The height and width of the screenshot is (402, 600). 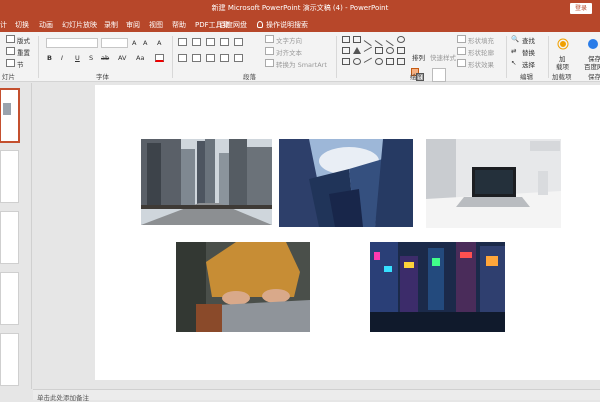 I want to click on text-direction-button: 文字方向, so click(x=289, y=40).